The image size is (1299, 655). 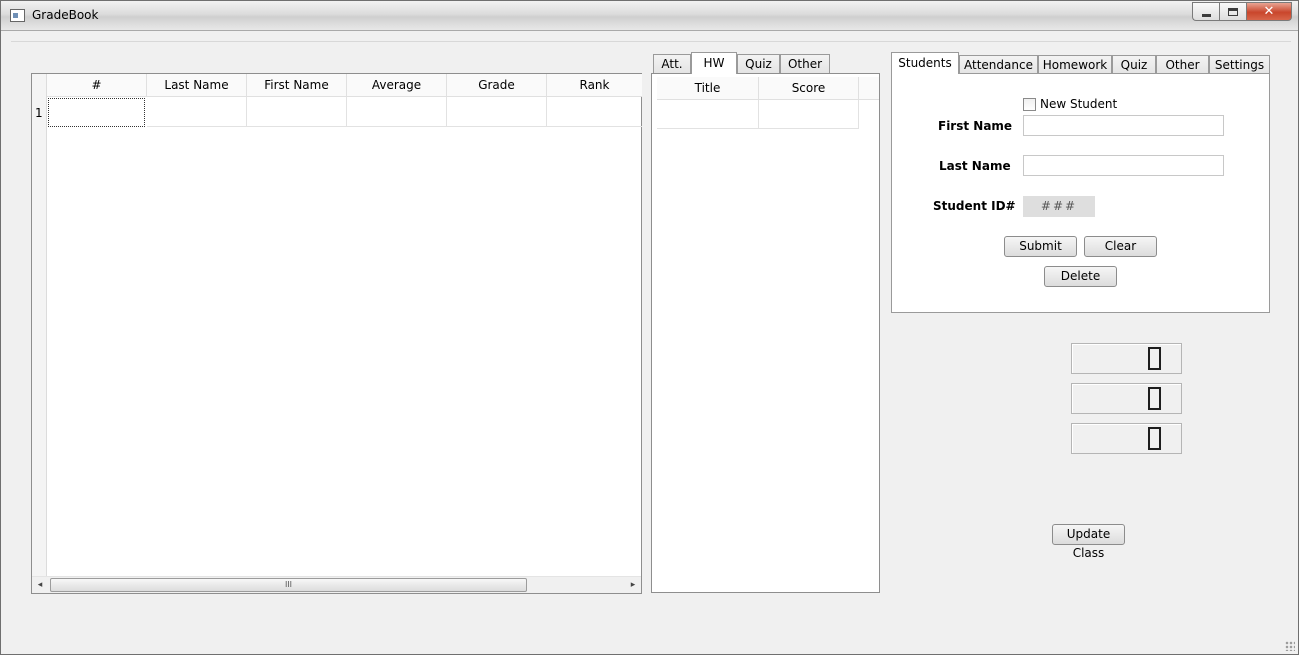 I want to click on tab-settings: Settings, so click(x=1239, y=65).